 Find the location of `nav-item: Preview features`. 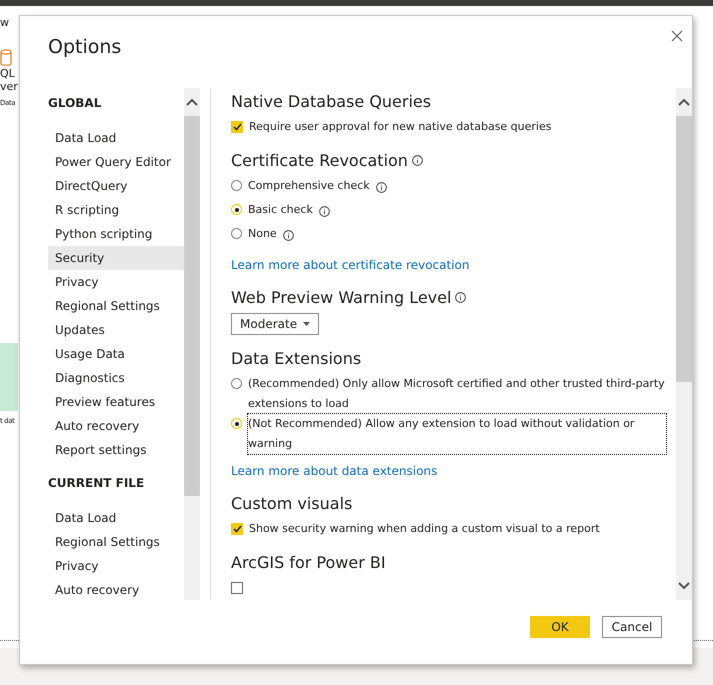

nav-item: Preview features is located at coordinates (116, 402).